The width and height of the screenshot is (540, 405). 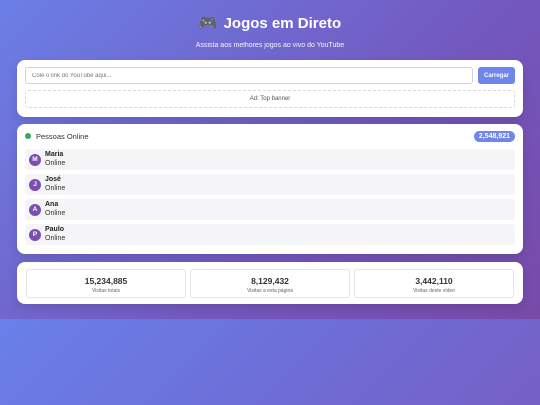 I want to click on stat-value: 3,442,110, so click(x=434, y=281).